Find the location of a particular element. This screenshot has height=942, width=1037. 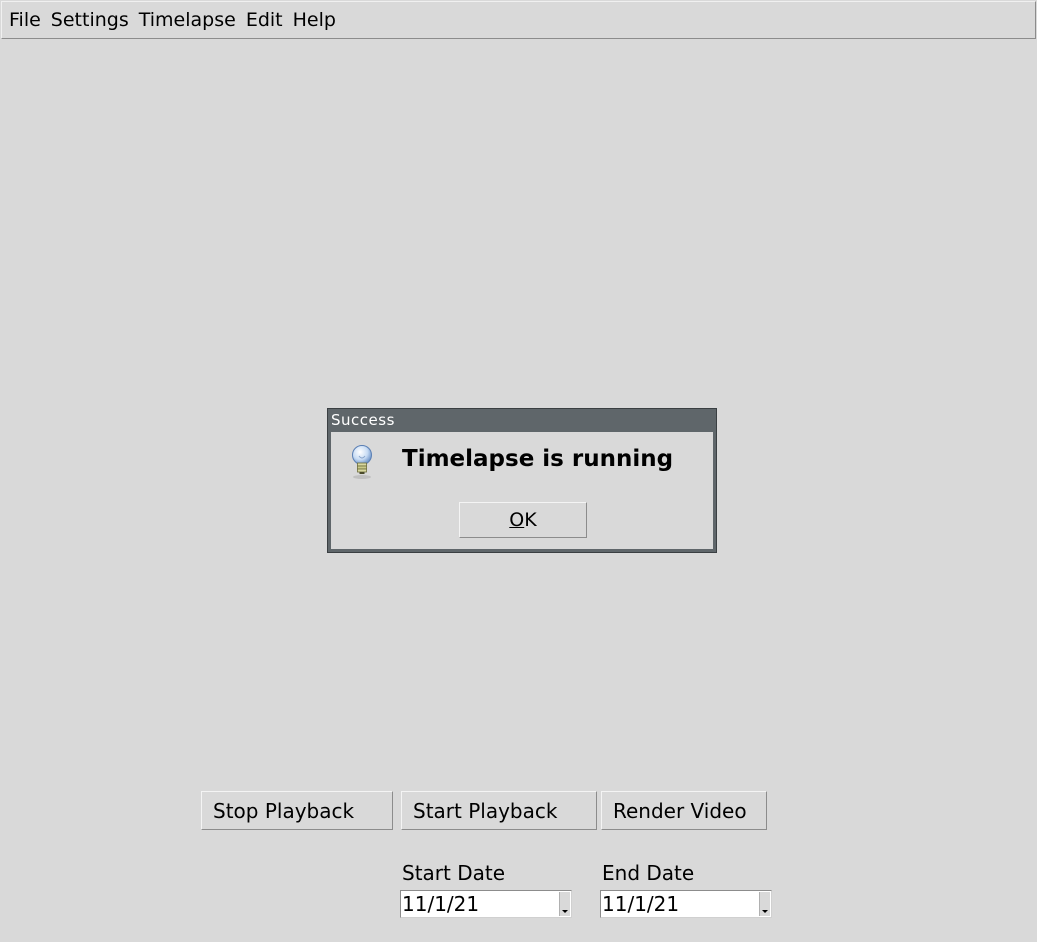

menu-settings: Settings is located at coordinates (90, 20).